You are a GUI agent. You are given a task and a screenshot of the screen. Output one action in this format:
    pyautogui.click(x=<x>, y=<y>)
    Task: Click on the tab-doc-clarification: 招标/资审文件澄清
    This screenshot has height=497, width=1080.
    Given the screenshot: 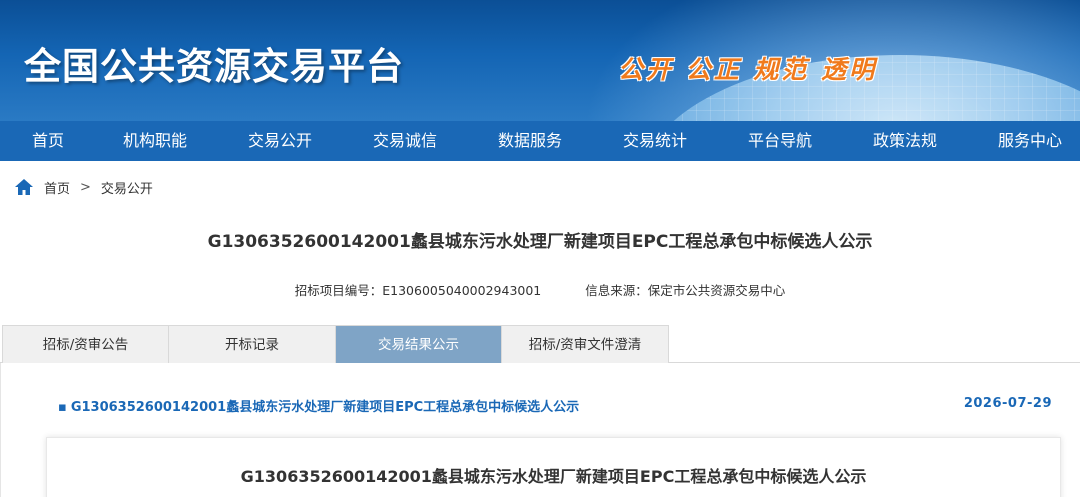 What is the action you would take?
    pyautogui.click(x=585, y=344)
    